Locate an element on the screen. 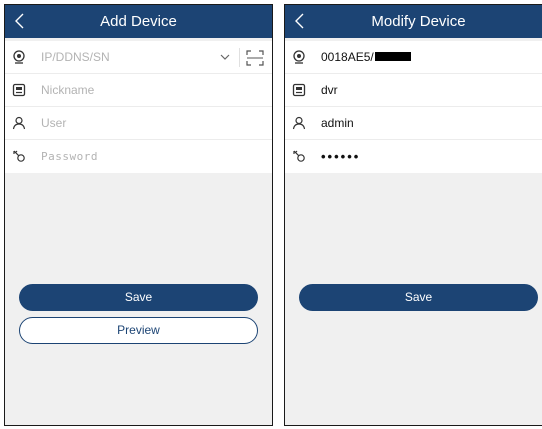 This screenshot has height=429, width=542. page-title: Modify Device is located at coordinates (418, 21).